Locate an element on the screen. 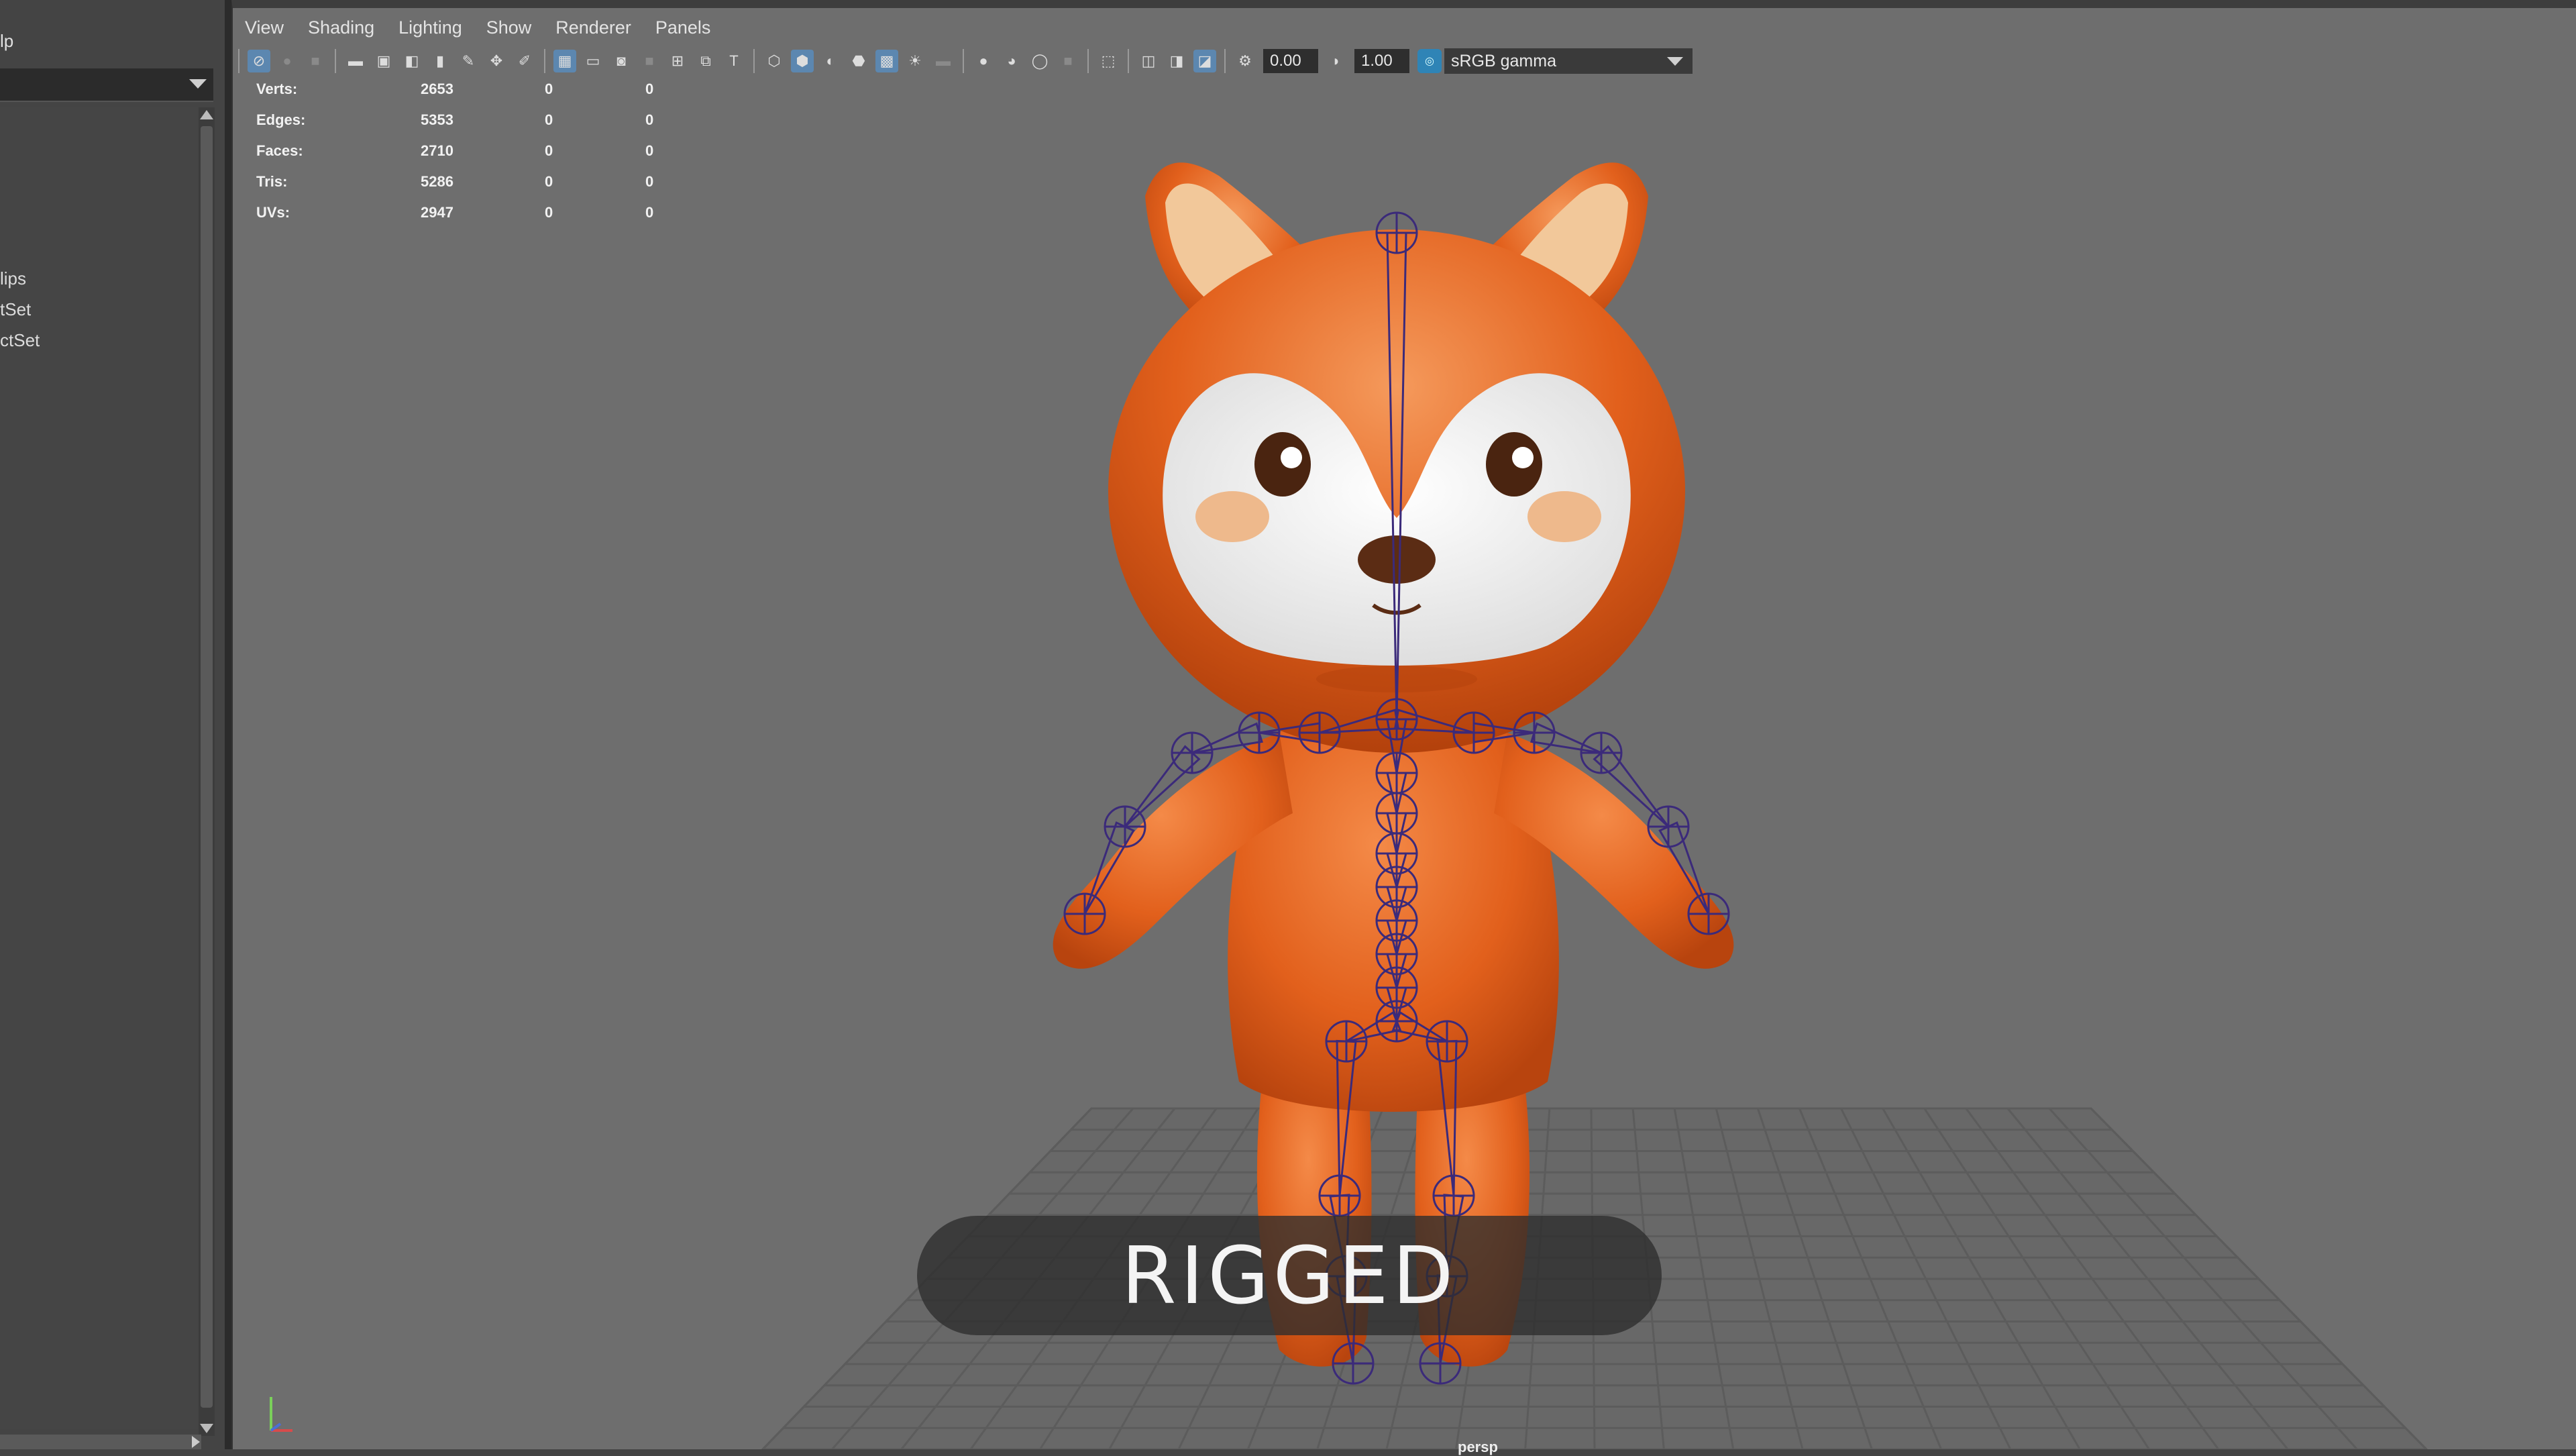  two-d-pan-icon: ◧ is located at coordinates (411, 61).